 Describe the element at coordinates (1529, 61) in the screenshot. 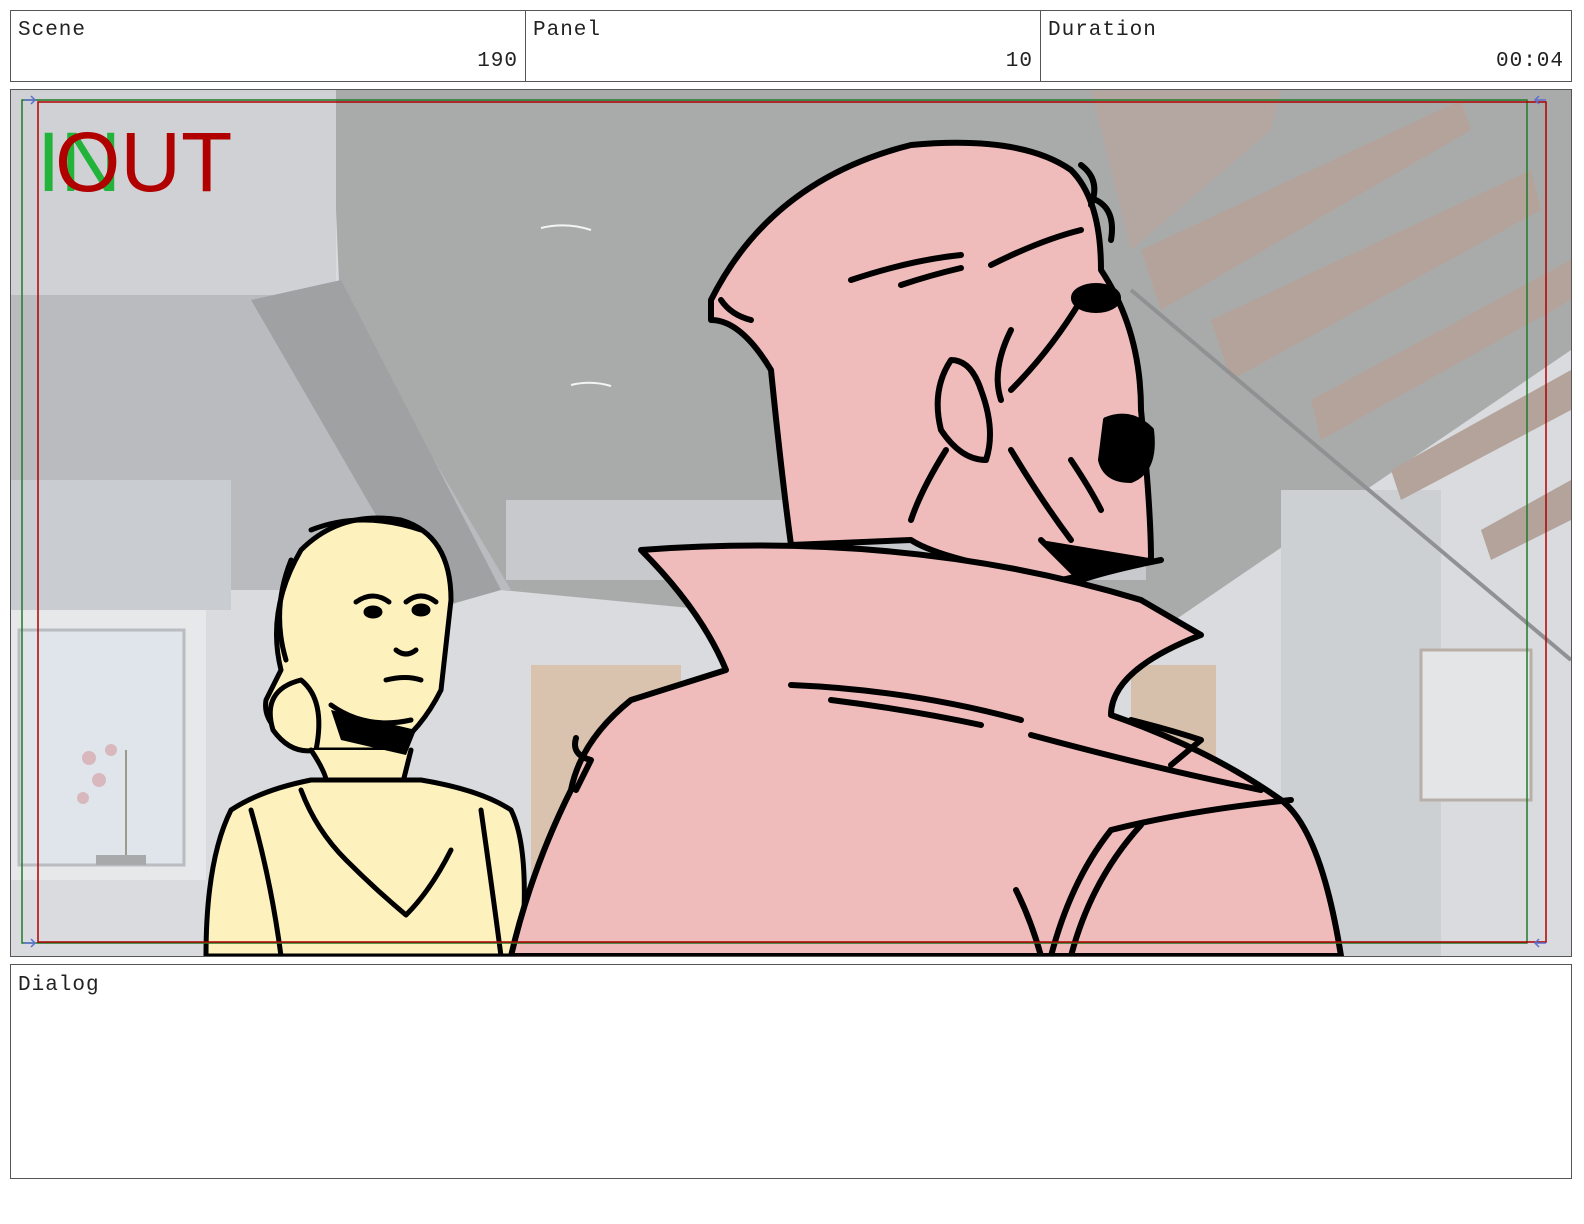

I see `duration-value: 00:04` at that location.